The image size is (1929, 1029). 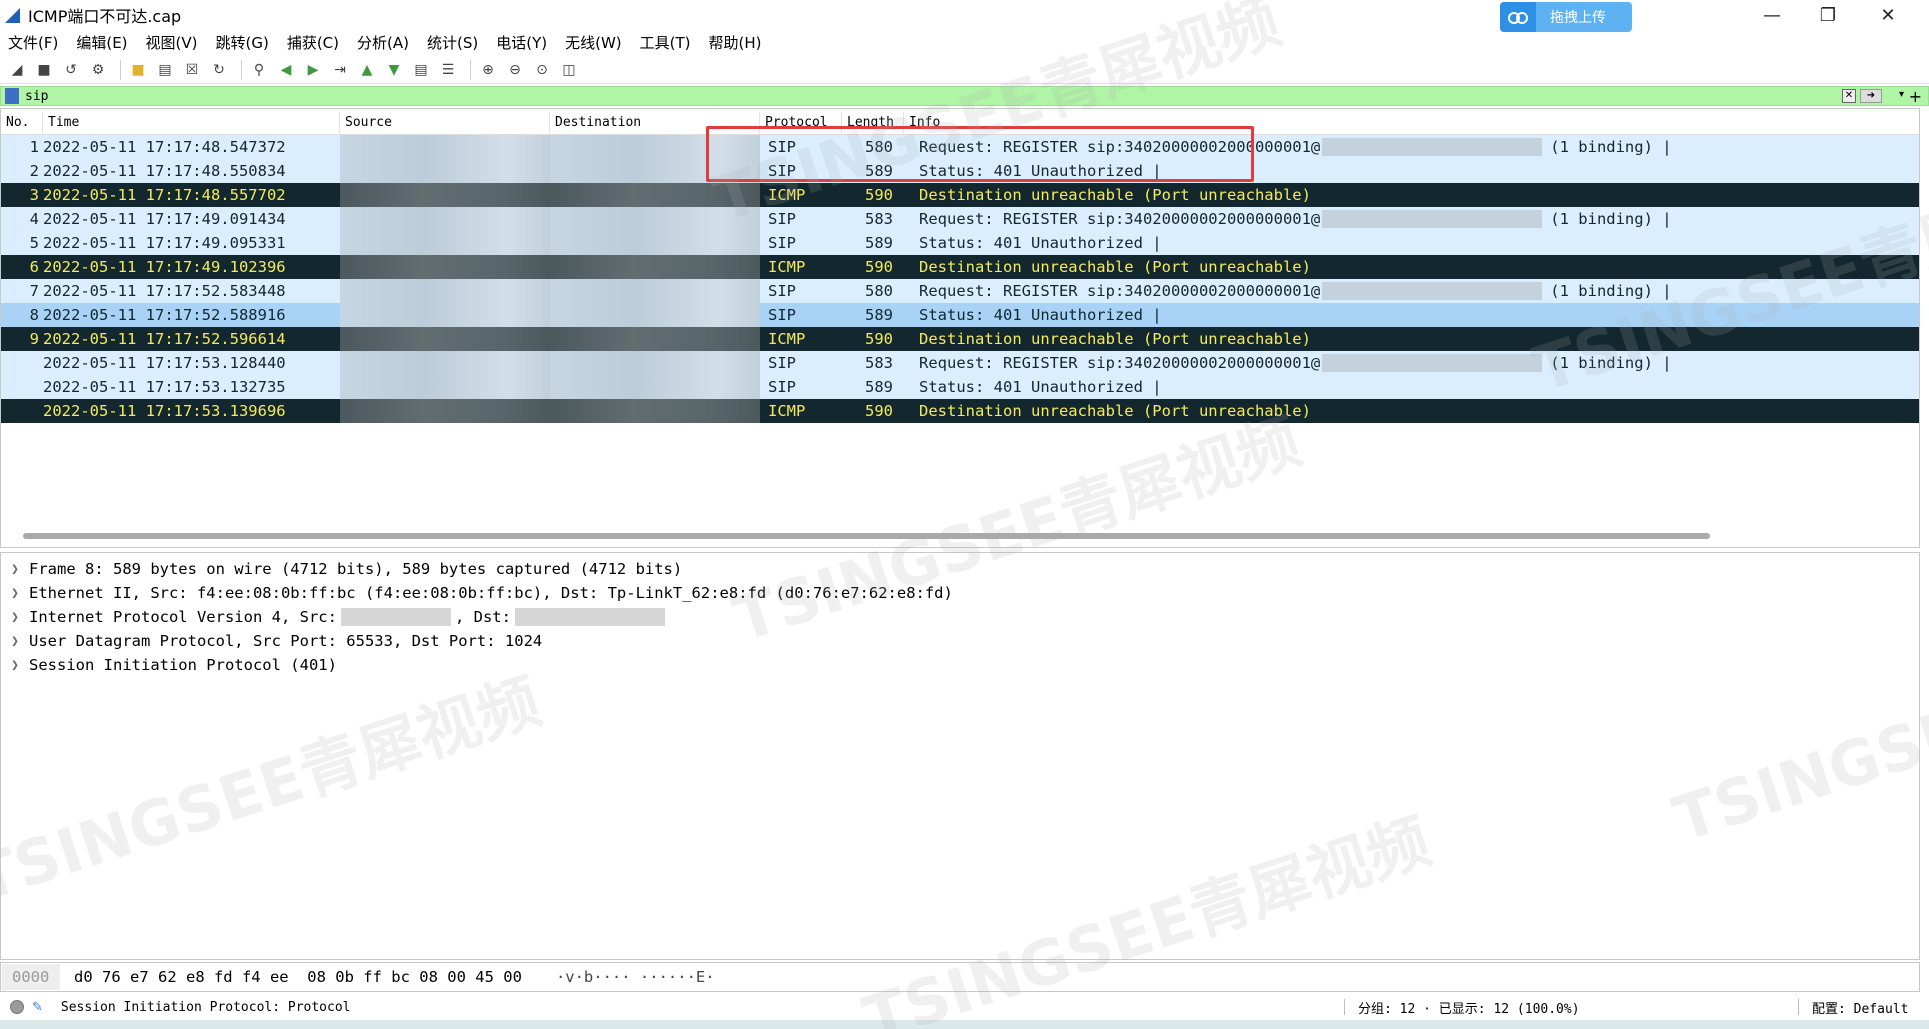 I want to click on filter-bookmark-icon, so click(x=12, y=96).